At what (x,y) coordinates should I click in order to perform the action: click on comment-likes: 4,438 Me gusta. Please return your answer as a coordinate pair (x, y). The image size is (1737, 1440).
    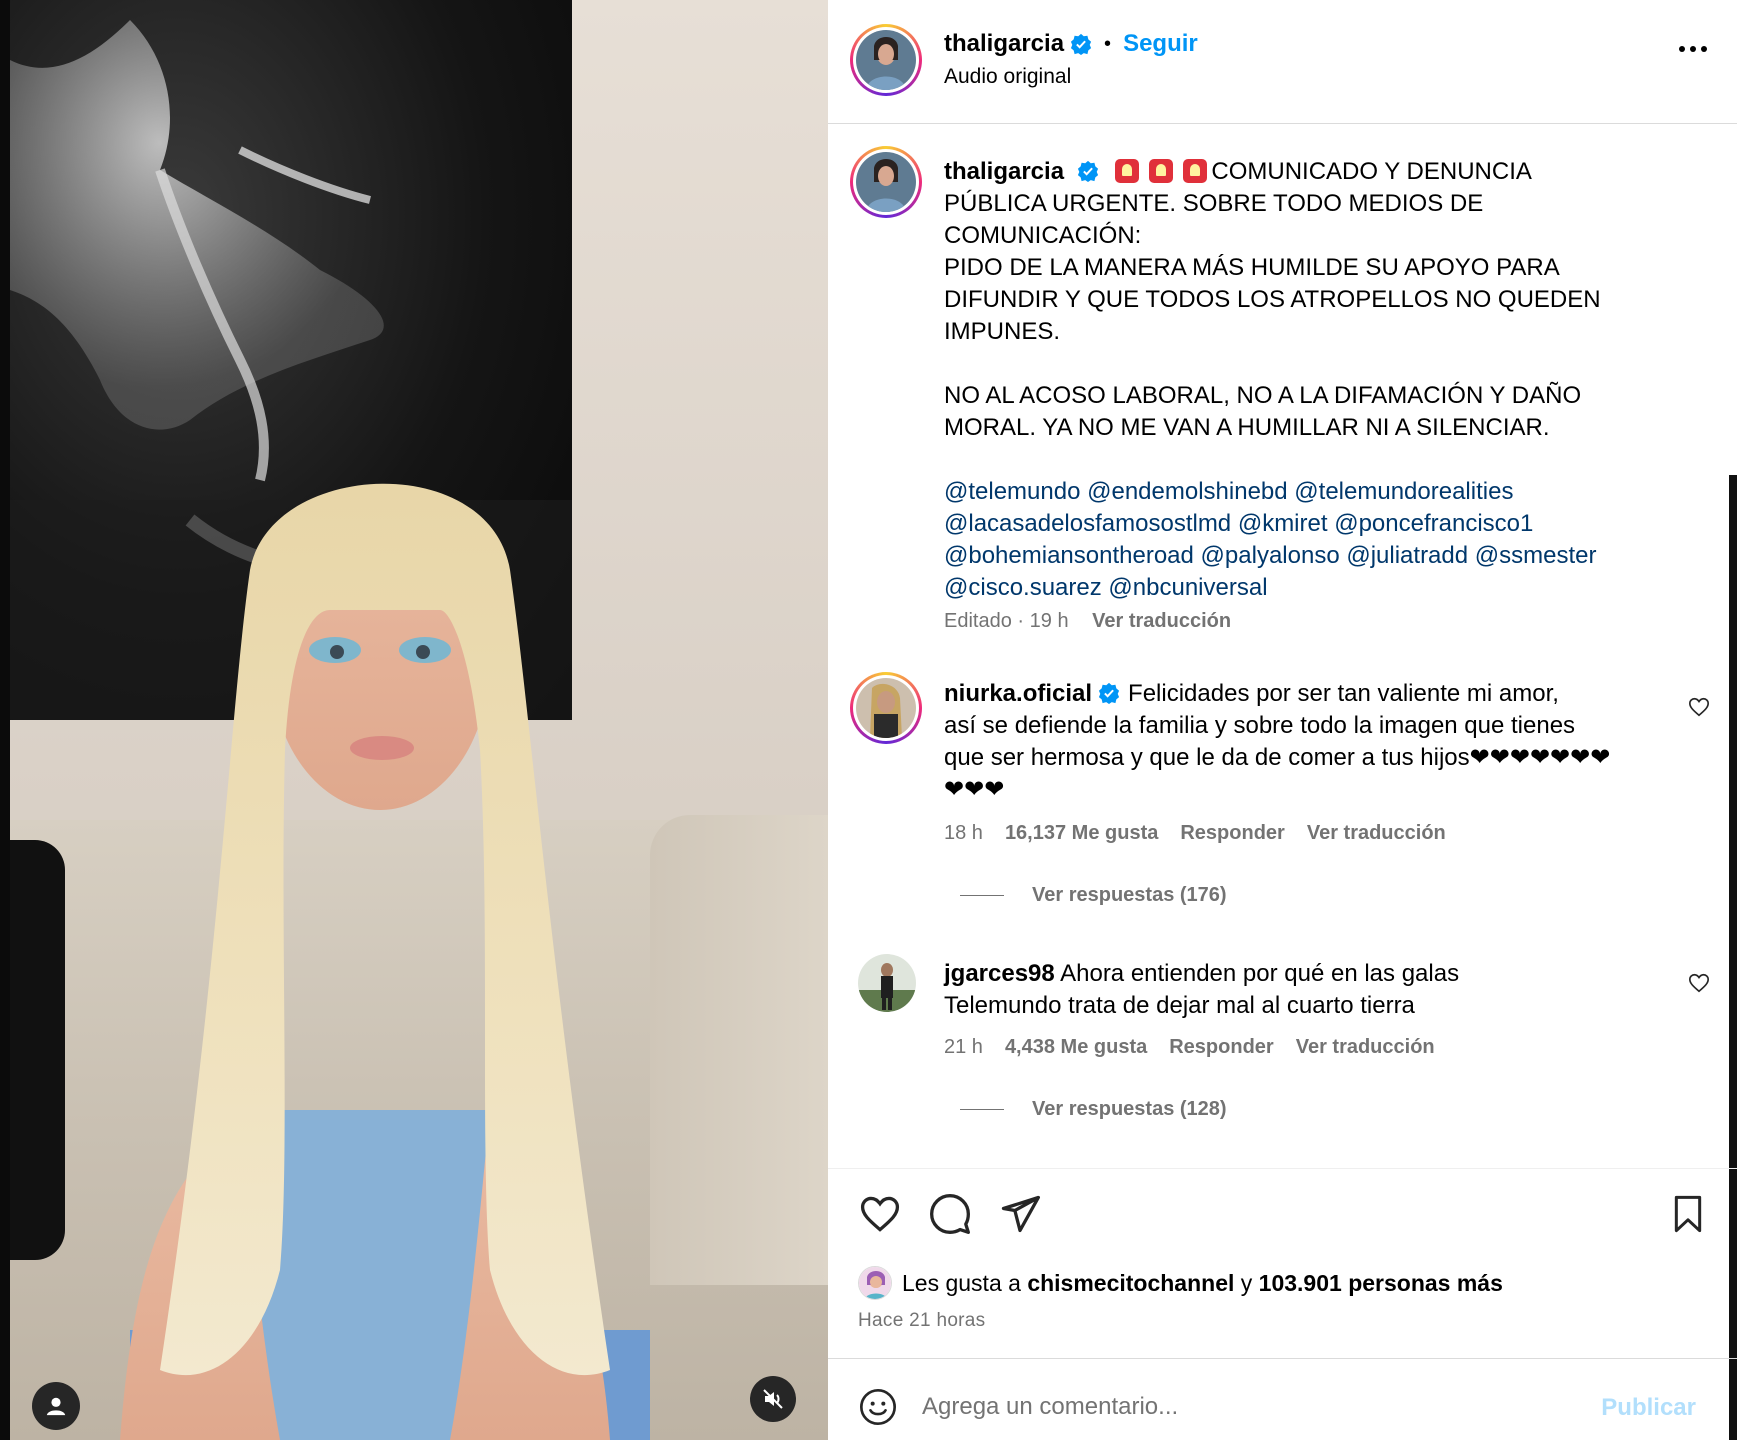
    Looking at the image, I should click on (1076, 1047).